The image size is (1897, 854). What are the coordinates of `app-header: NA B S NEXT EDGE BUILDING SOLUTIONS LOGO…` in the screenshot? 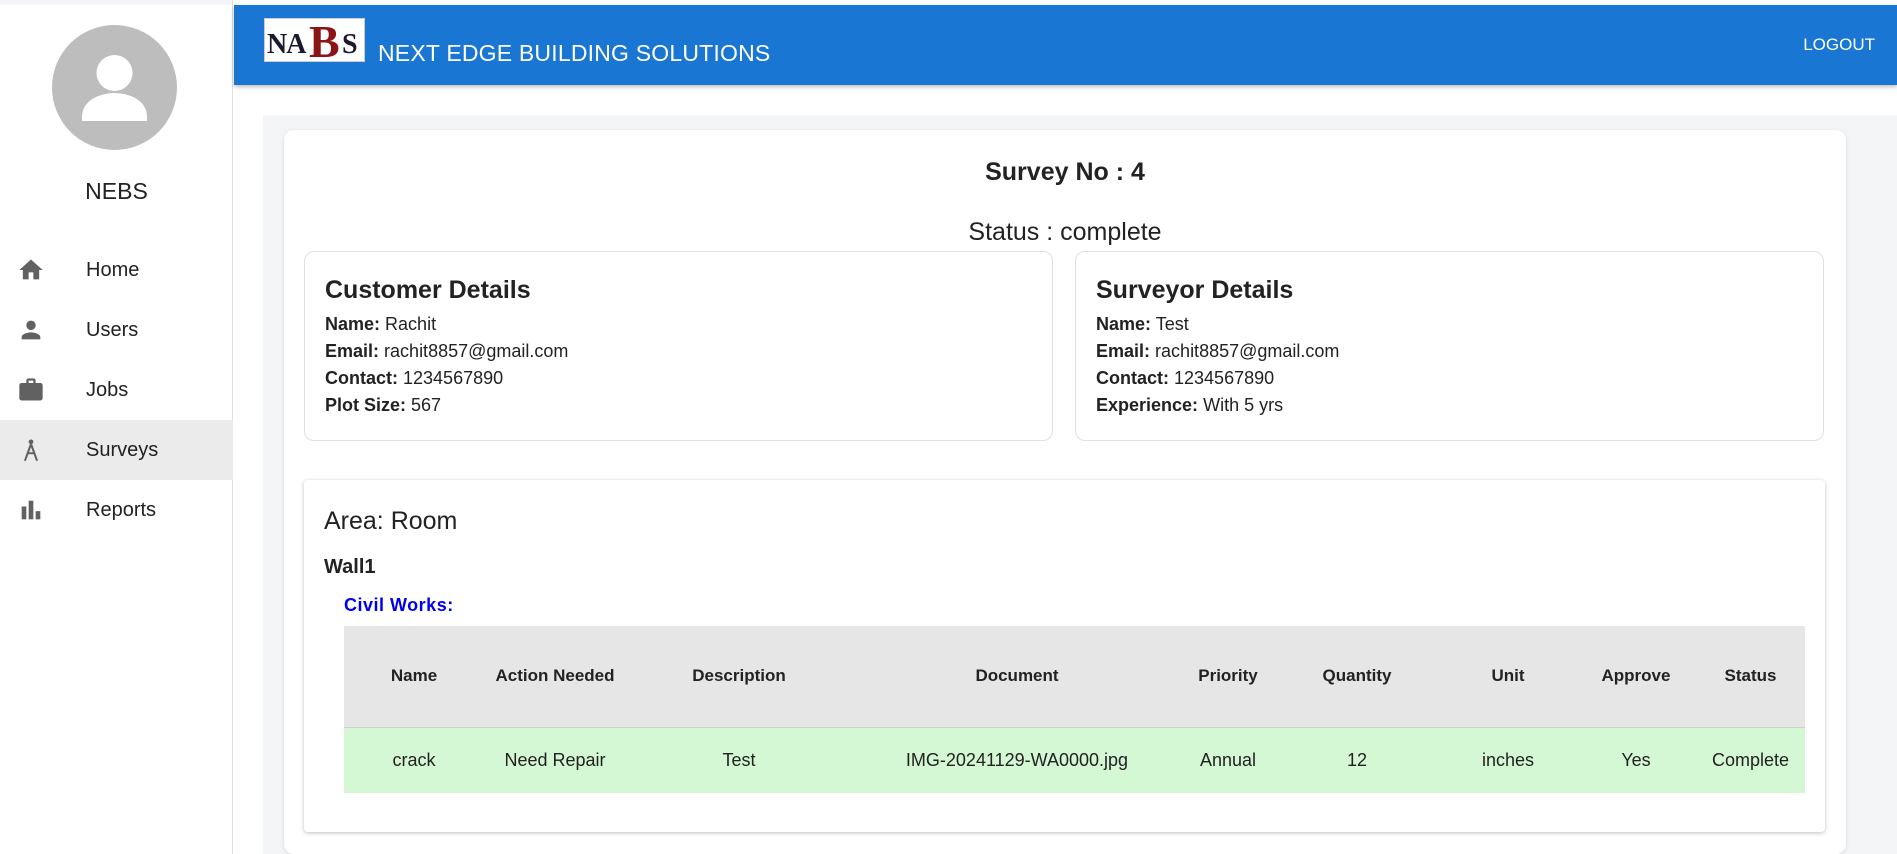 It's located at (1065, 45).